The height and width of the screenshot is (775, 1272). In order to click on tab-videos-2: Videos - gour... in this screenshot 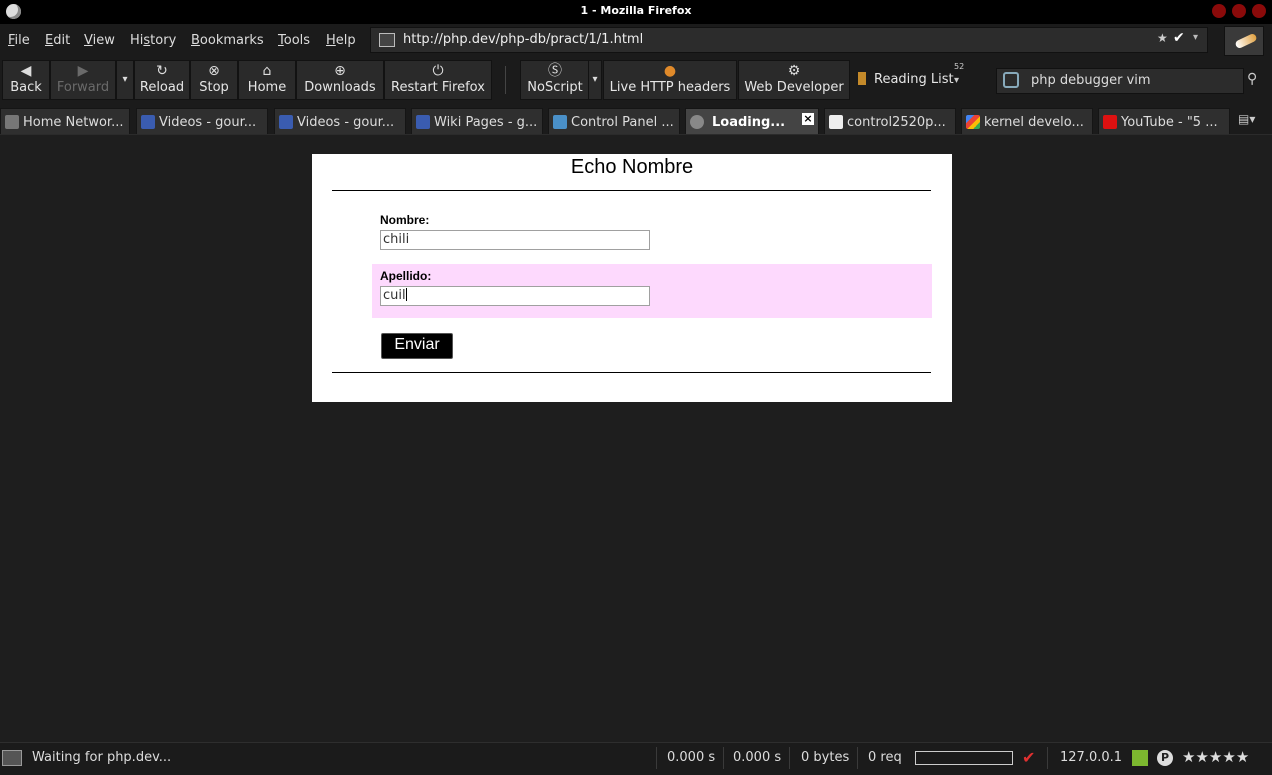, I will do `click(340, 121)`.